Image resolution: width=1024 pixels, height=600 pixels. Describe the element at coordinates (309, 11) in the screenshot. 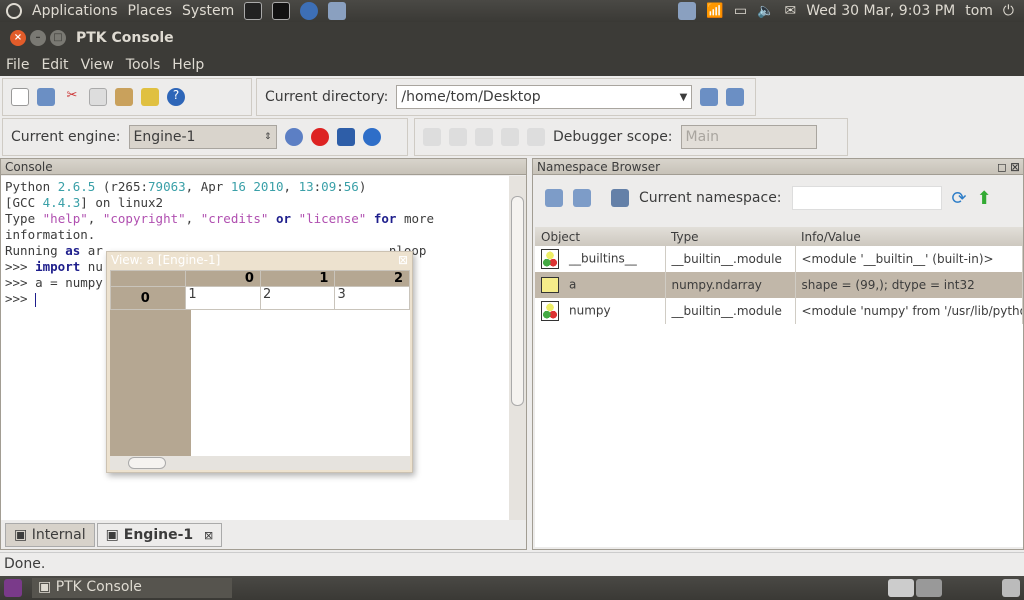

I see `browser-icon` at that location.